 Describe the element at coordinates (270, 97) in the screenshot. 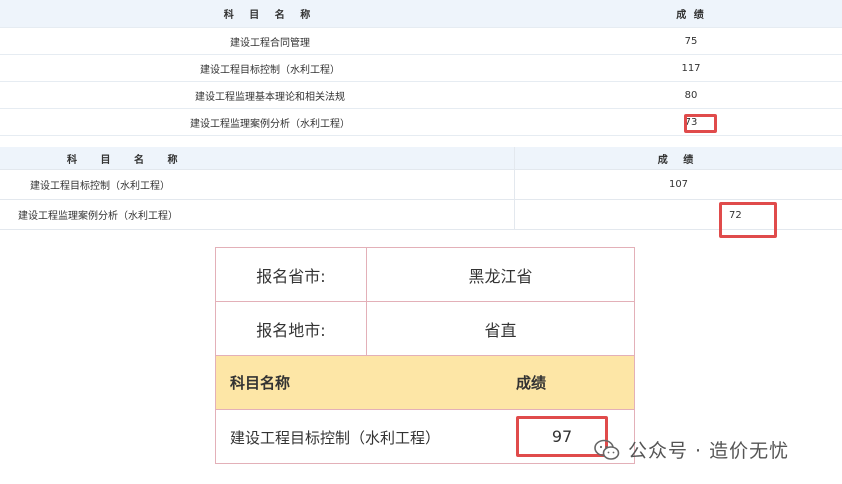

I see `subject-cell: 建设工程监理基本理论和相关法规` at that location.